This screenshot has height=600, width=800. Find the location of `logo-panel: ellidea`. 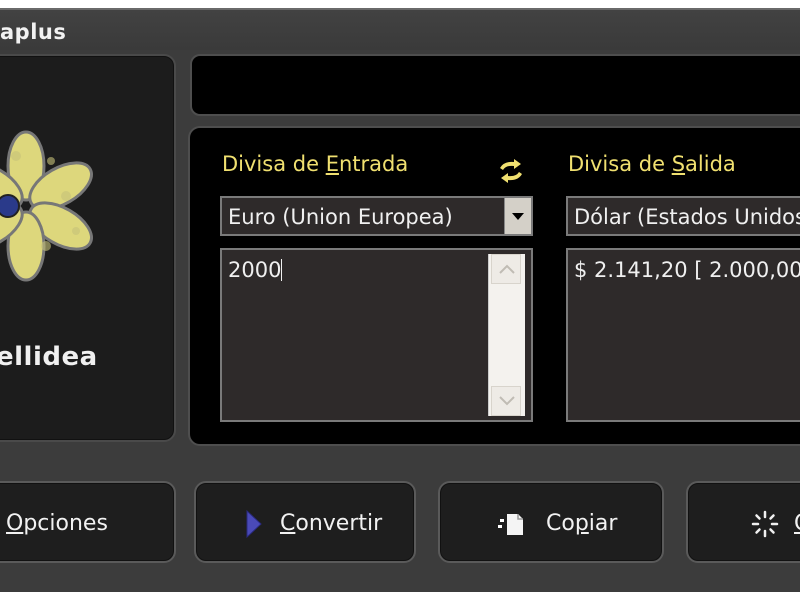

logo-panel: ellidea is located at coordinates (88, 248).